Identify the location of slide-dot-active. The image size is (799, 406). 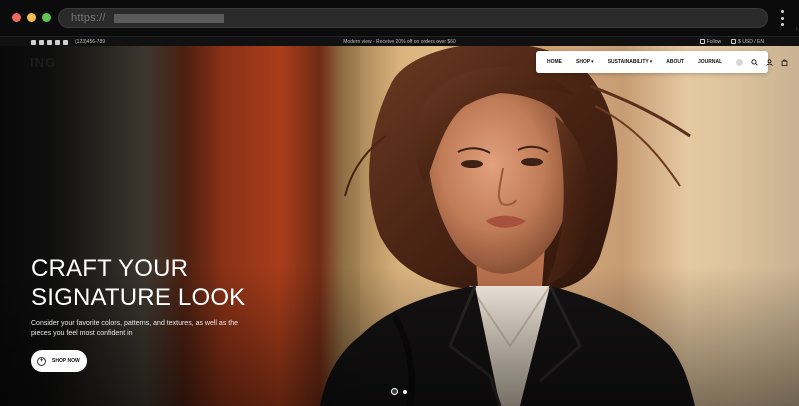
(394, 391).